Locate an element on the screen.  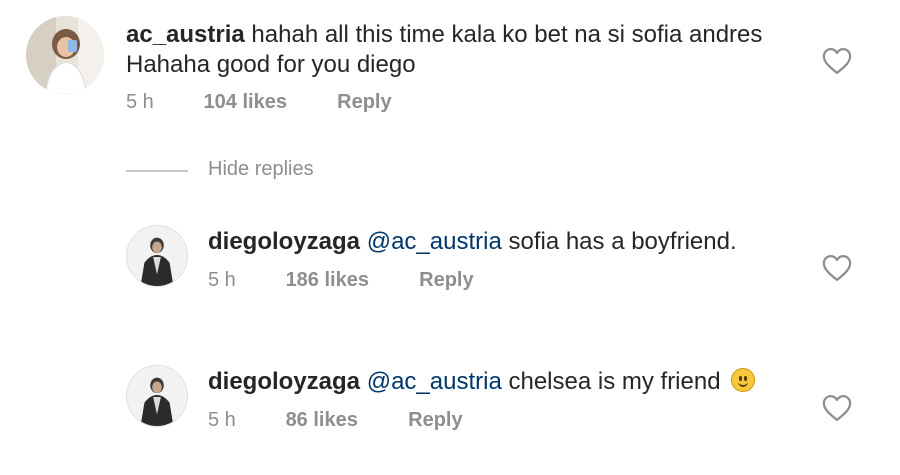
comment-username: ac_austria is located at coordinates (185, 34).